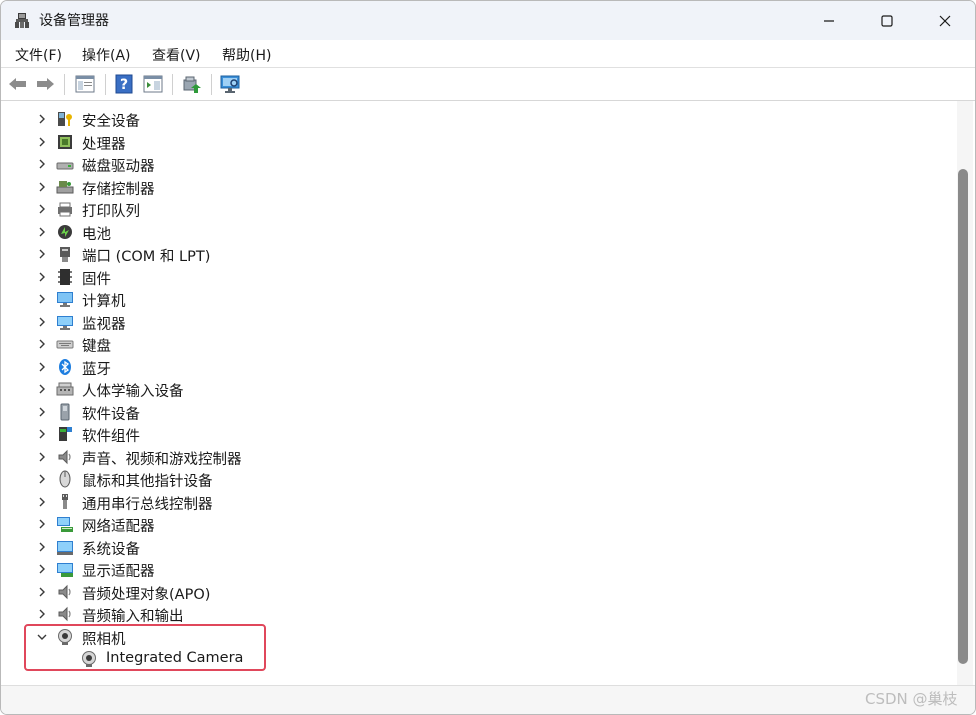 Image resolution: width=976 pixels, height=715 pixels. I want to click on keyboard-icon, so click(65, 344).